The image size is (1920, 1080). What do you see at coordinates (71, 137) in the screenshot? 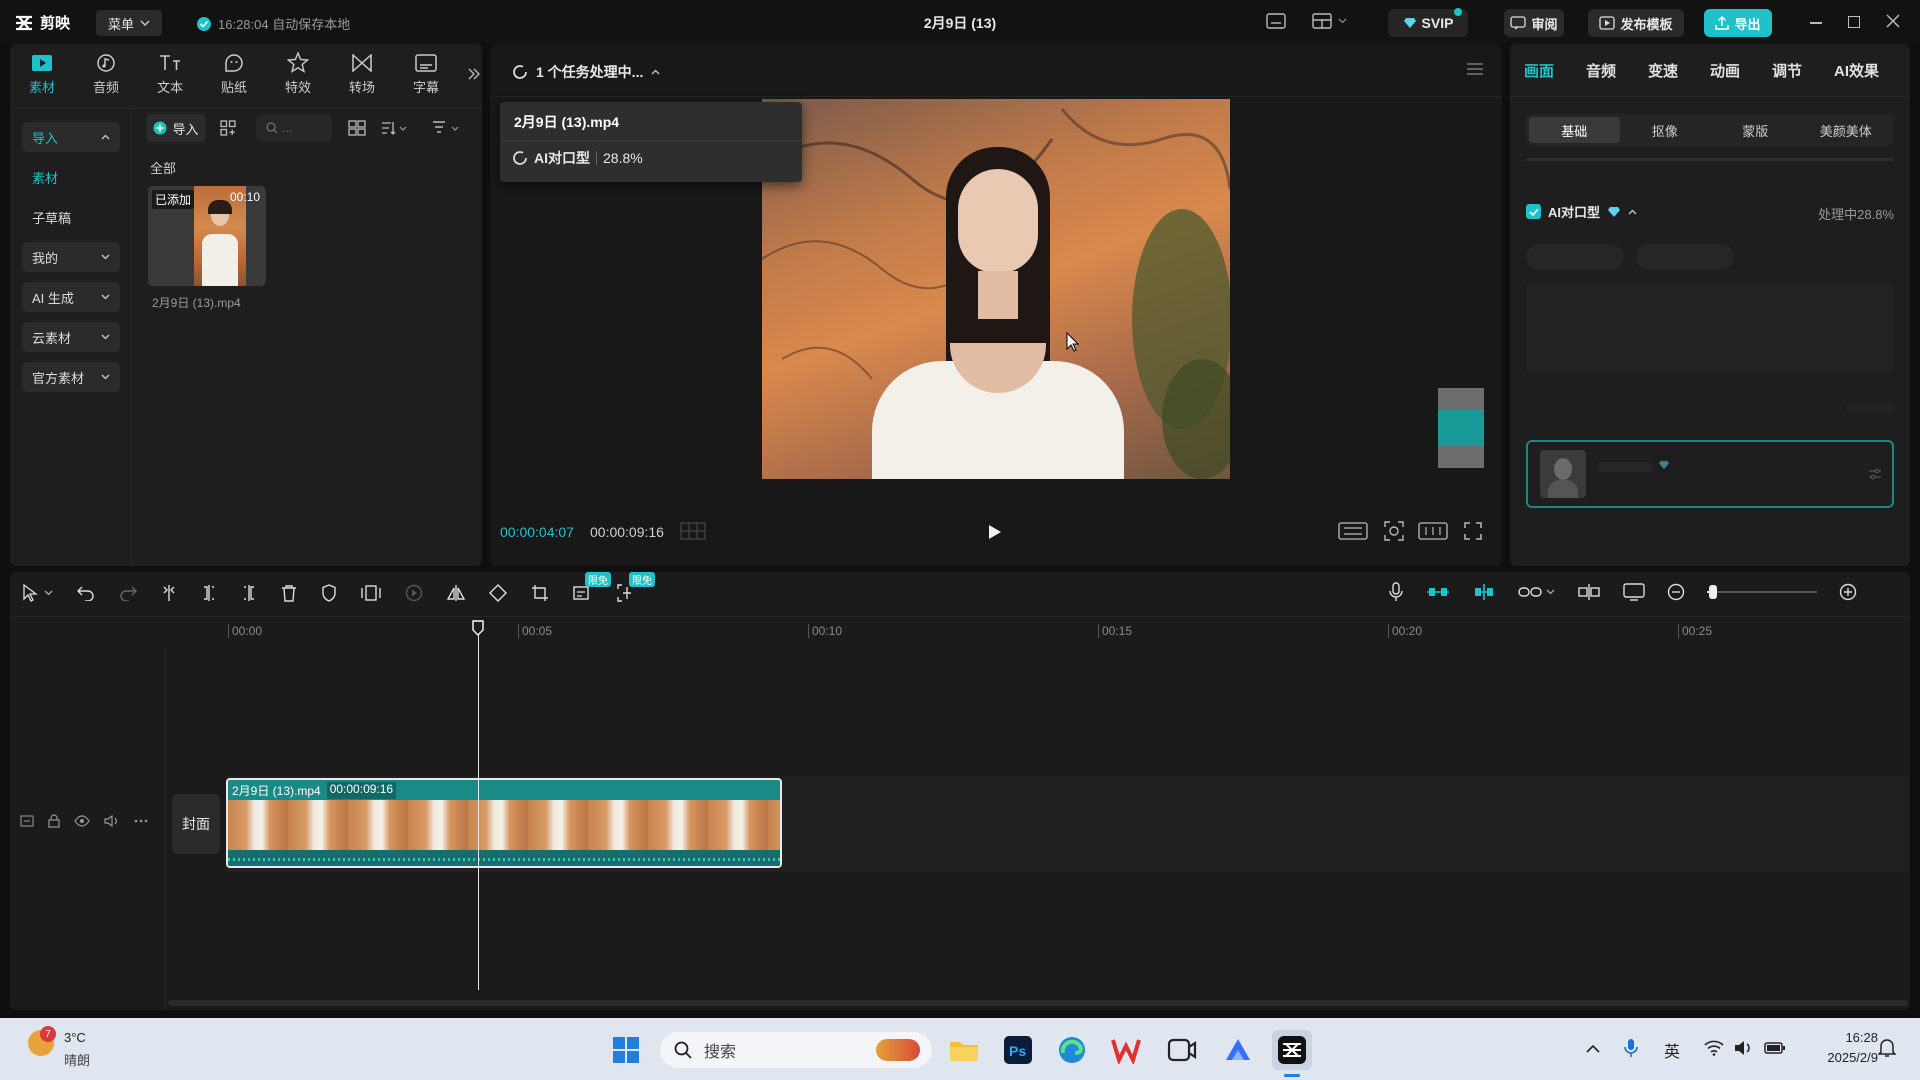
I see `sidebar-item-import: 导入` at bounding box center [71, 137].